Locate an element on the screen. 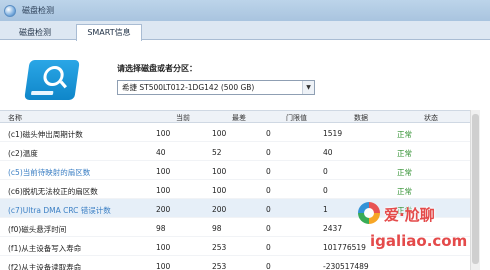  row-name: (f1)从主设备写入寿命 is located at coordinates (45, 248).